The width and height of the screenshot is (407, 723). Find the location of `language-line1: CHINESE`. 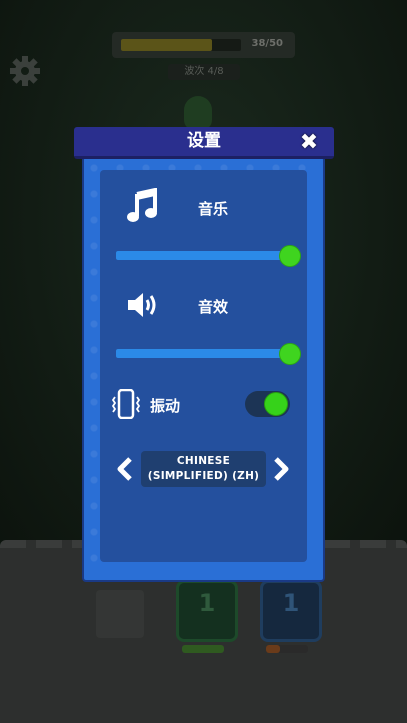

language-line1: CHINESE is located at coordinates (203, 461).